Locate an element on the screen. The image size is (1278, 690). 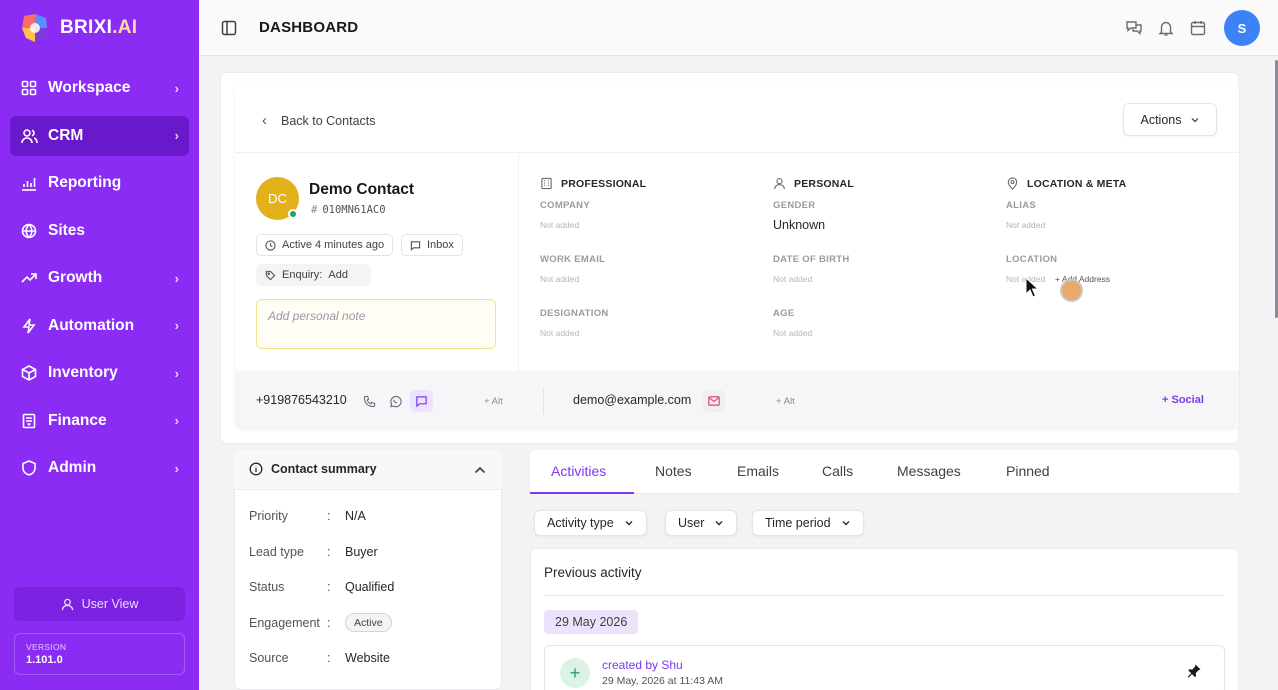
pin-icon is located at coordinates (1194, 671).